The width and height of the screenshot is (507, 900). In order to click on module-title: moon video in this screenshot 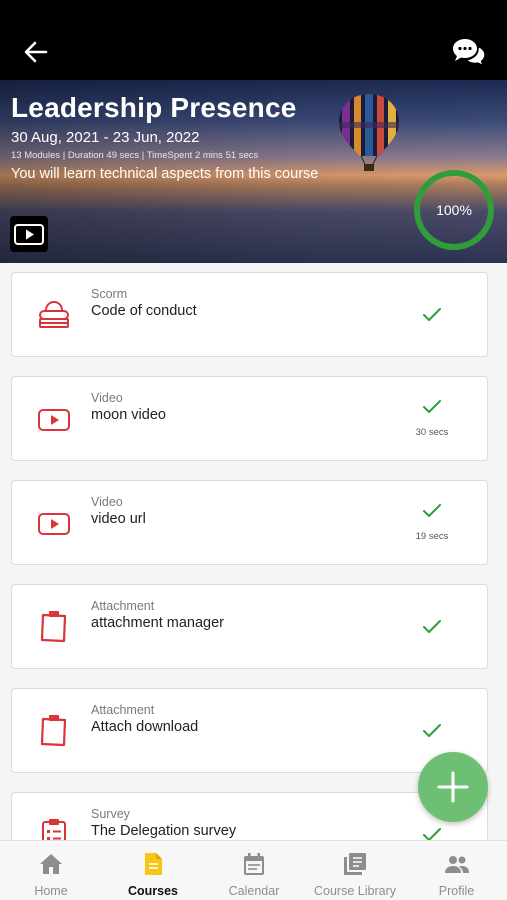, I will do `click(128, 415)`.